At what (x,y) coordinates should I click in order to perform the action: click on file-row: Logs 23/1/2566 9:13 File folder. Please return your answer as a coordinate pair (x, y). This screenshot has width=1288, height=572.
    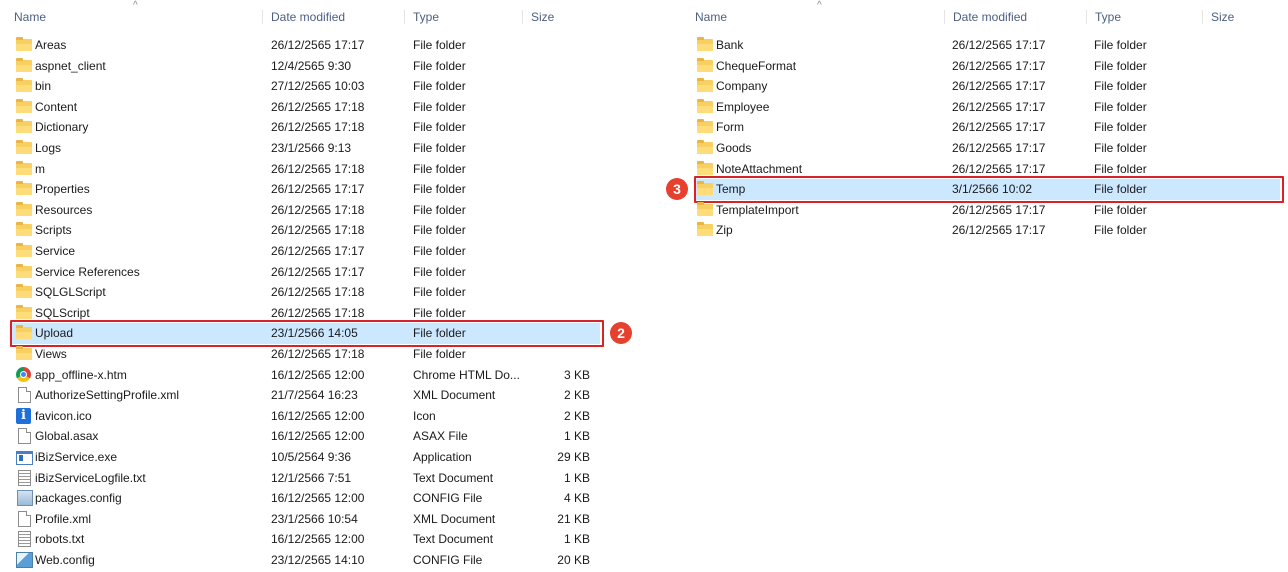
    Looking at the image, I should click on (306, 148).